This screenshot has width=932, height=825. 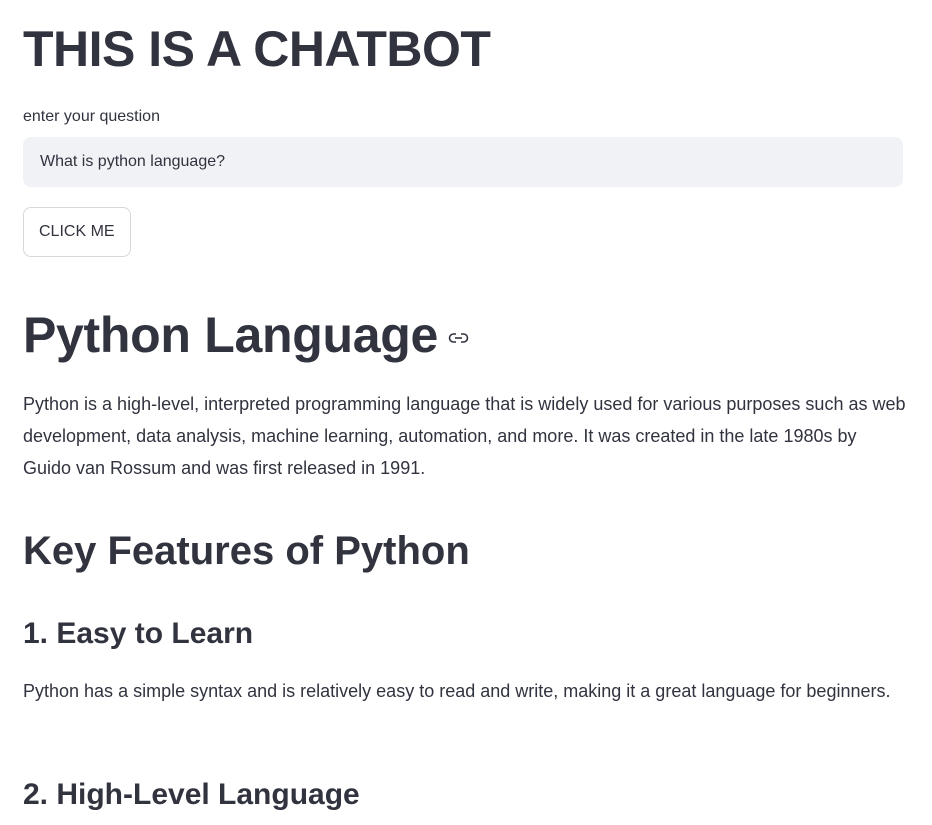 I want to click on features-heading: Key Features of Python, so click(x=246, y=551).